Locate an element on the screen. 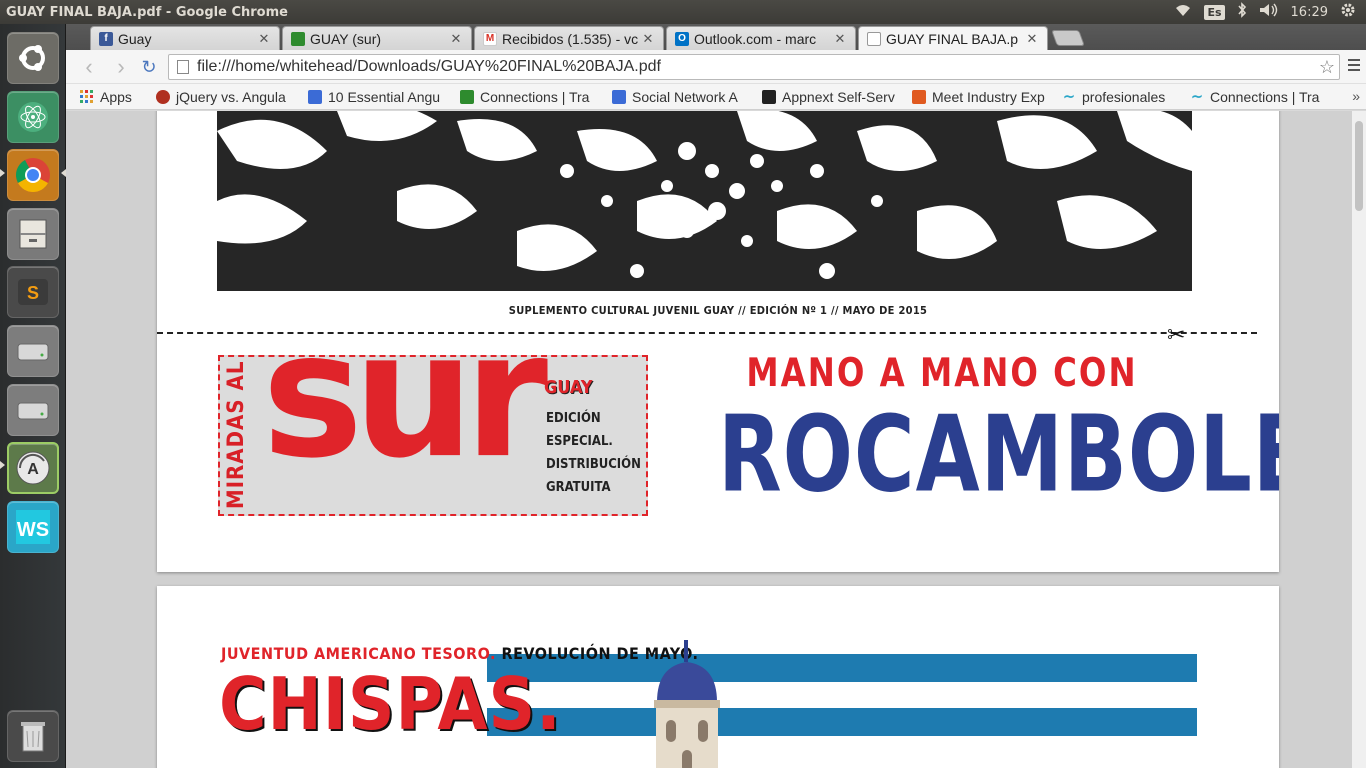 The width and height of the screenshot is (1366, 768). jquery-icon is located at coordinates (163, 96).